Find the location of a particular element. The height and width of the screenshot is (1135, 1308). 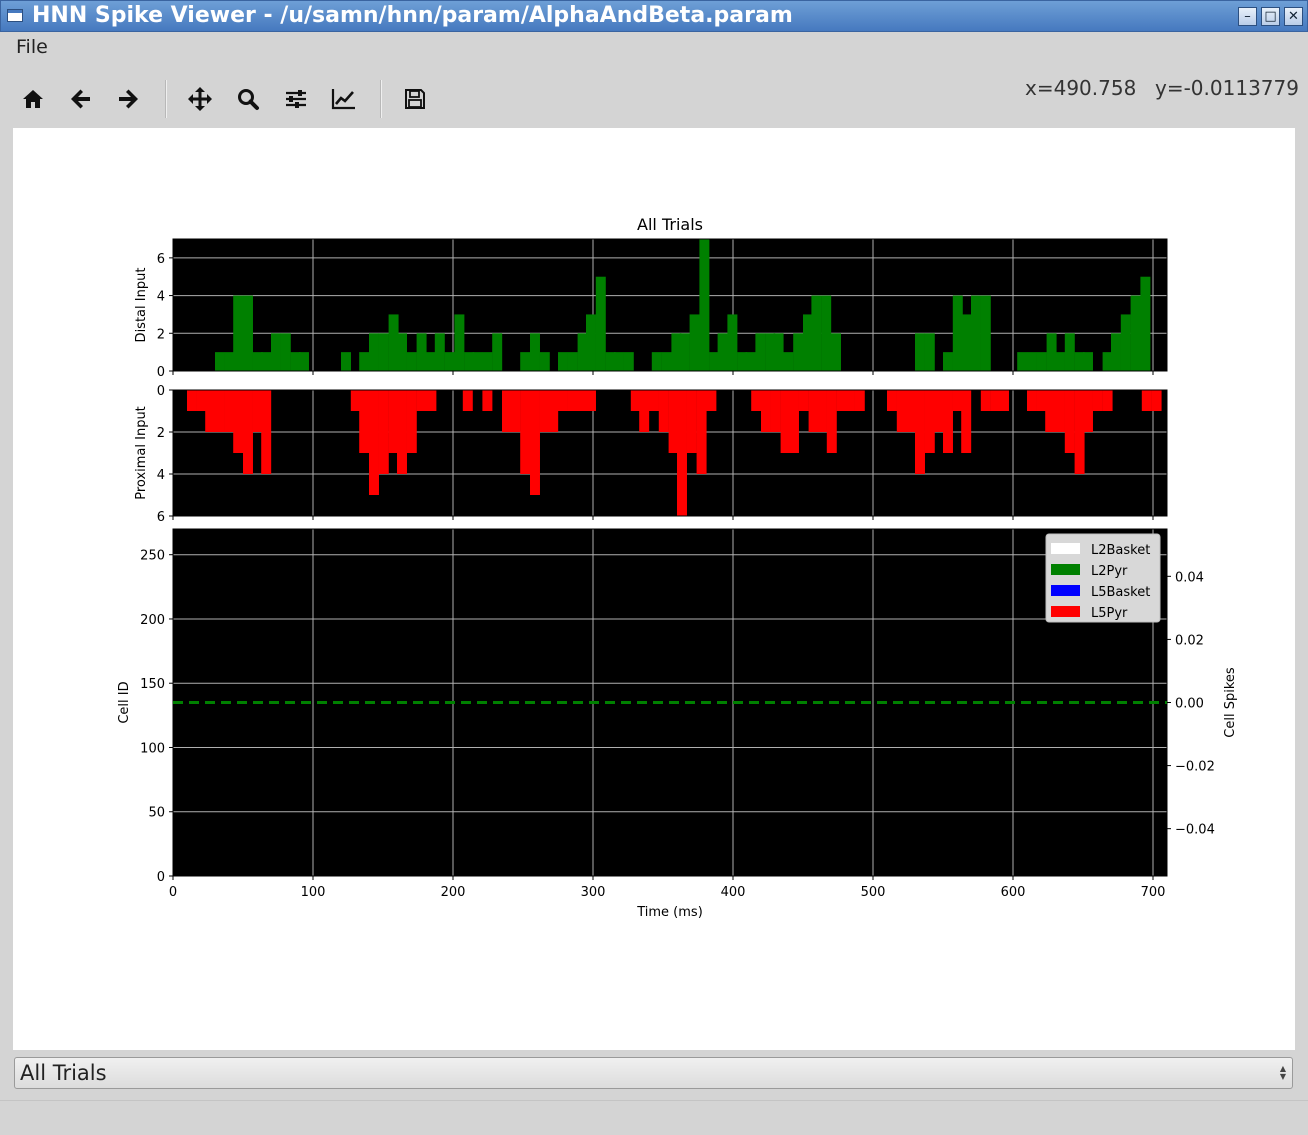

home-icon is located at coordinates (33, 99).